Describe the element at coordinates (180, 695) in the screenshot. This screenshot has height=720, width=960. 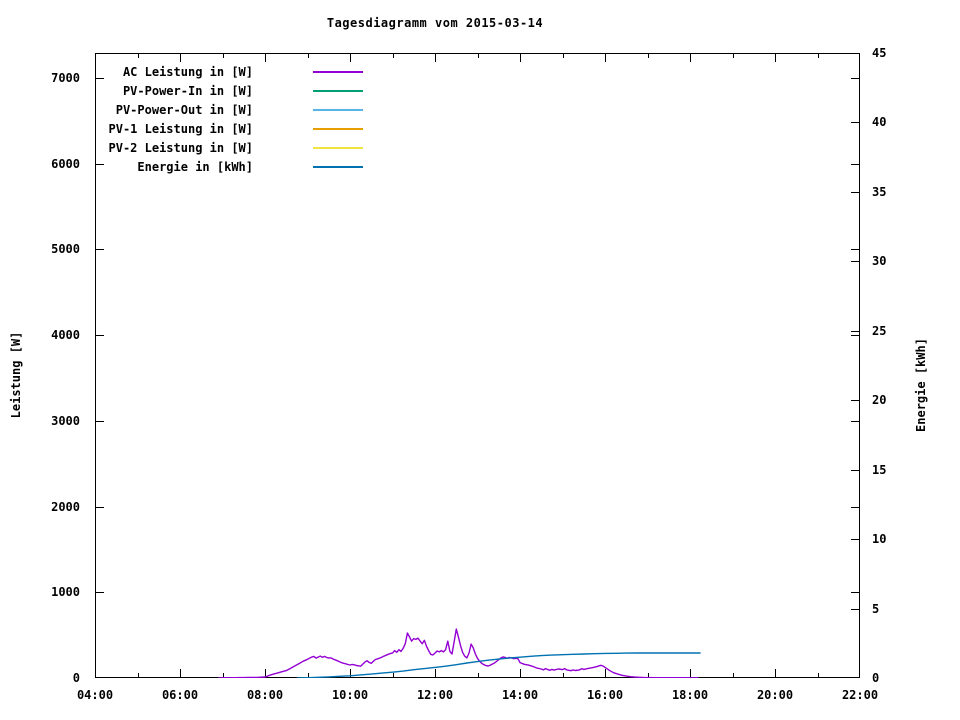
I see `x-tick-label: 06:00` at that location.